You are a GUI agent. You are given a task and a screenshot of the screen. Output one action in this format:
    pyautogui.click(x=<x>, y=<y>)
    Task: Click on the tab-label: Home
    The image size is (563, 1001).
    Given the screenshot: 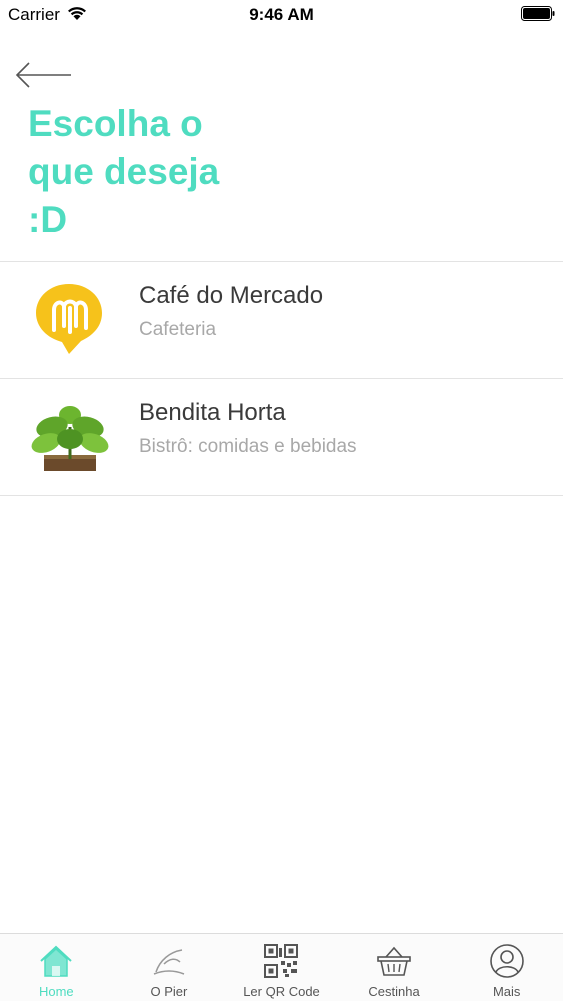 What is the action you would take?
    pyautogui.click(x=56, y=991)
    